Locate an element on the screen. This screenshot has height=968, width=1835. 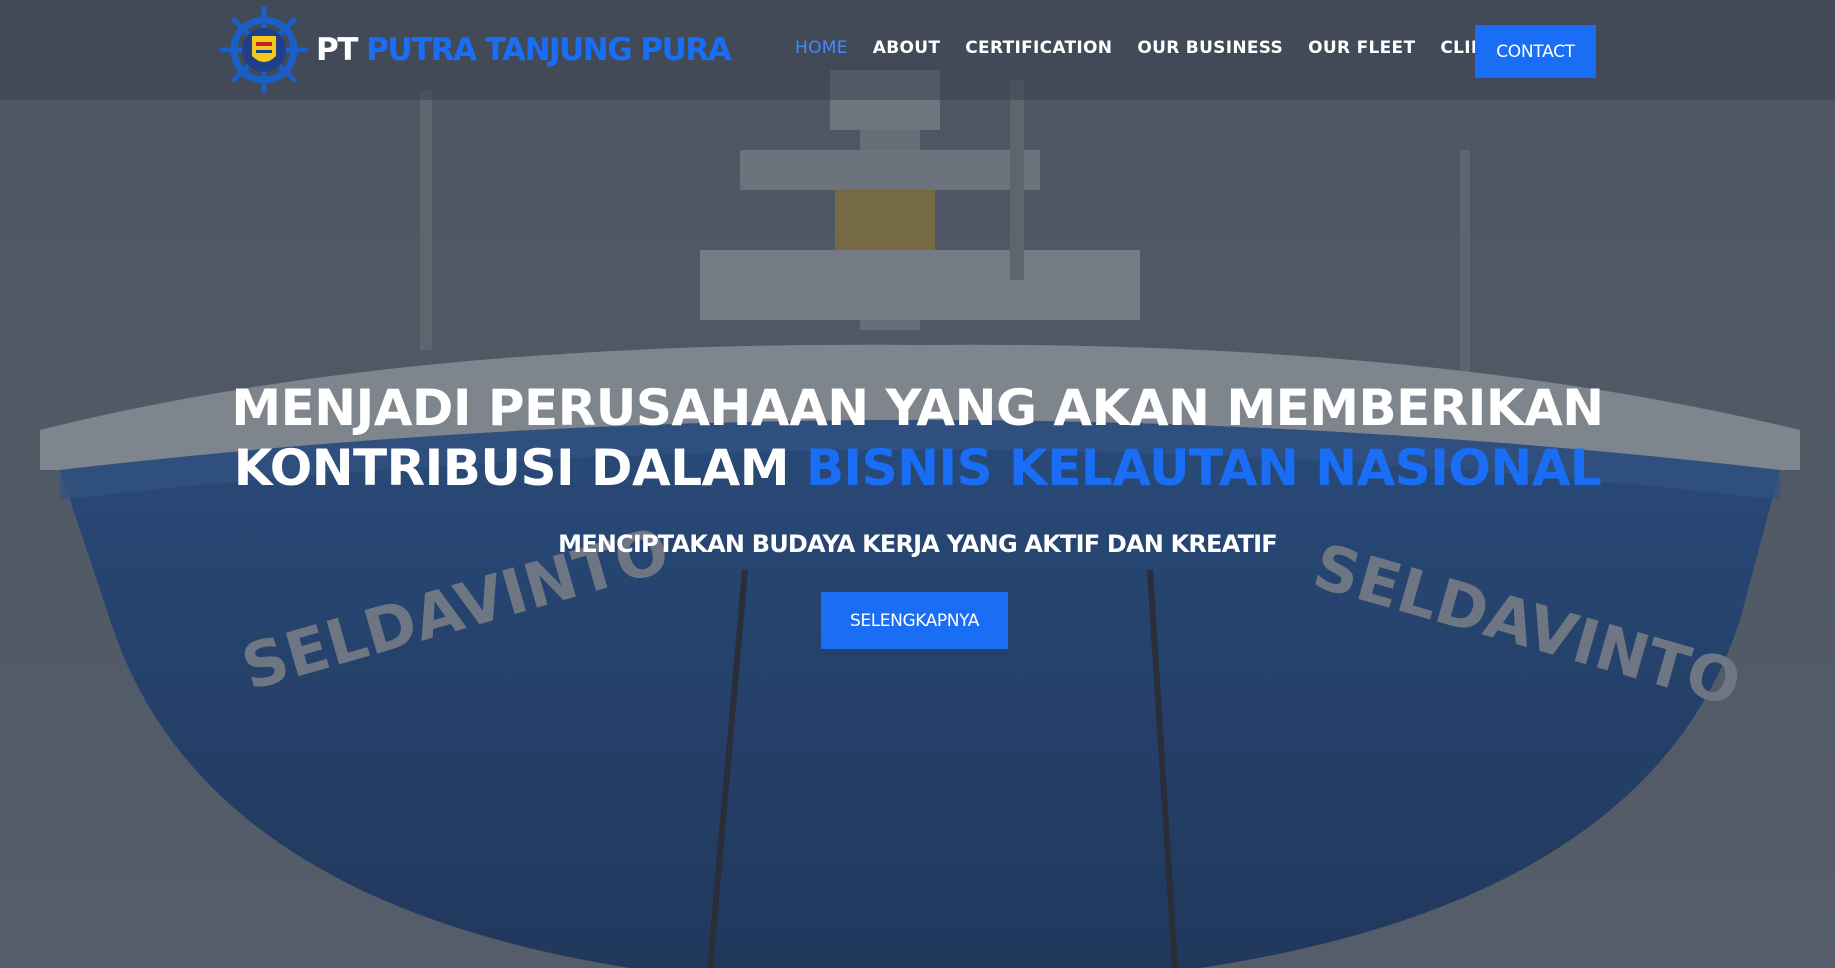
nav-item-our-fleet: OUR FLEET is located at coordinates (1361, 48).